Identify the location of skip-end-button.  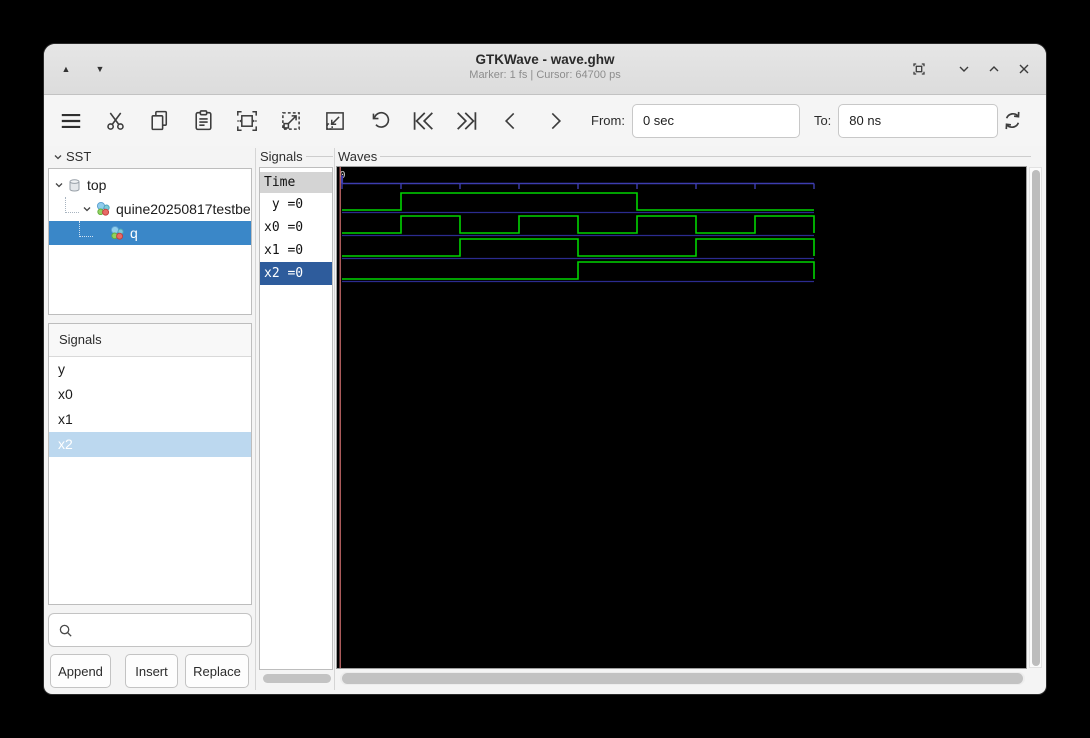
(467, 121).